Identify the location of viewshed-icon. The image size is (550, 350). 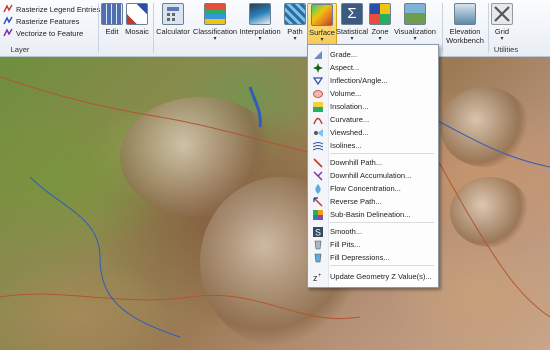
(318, 133).